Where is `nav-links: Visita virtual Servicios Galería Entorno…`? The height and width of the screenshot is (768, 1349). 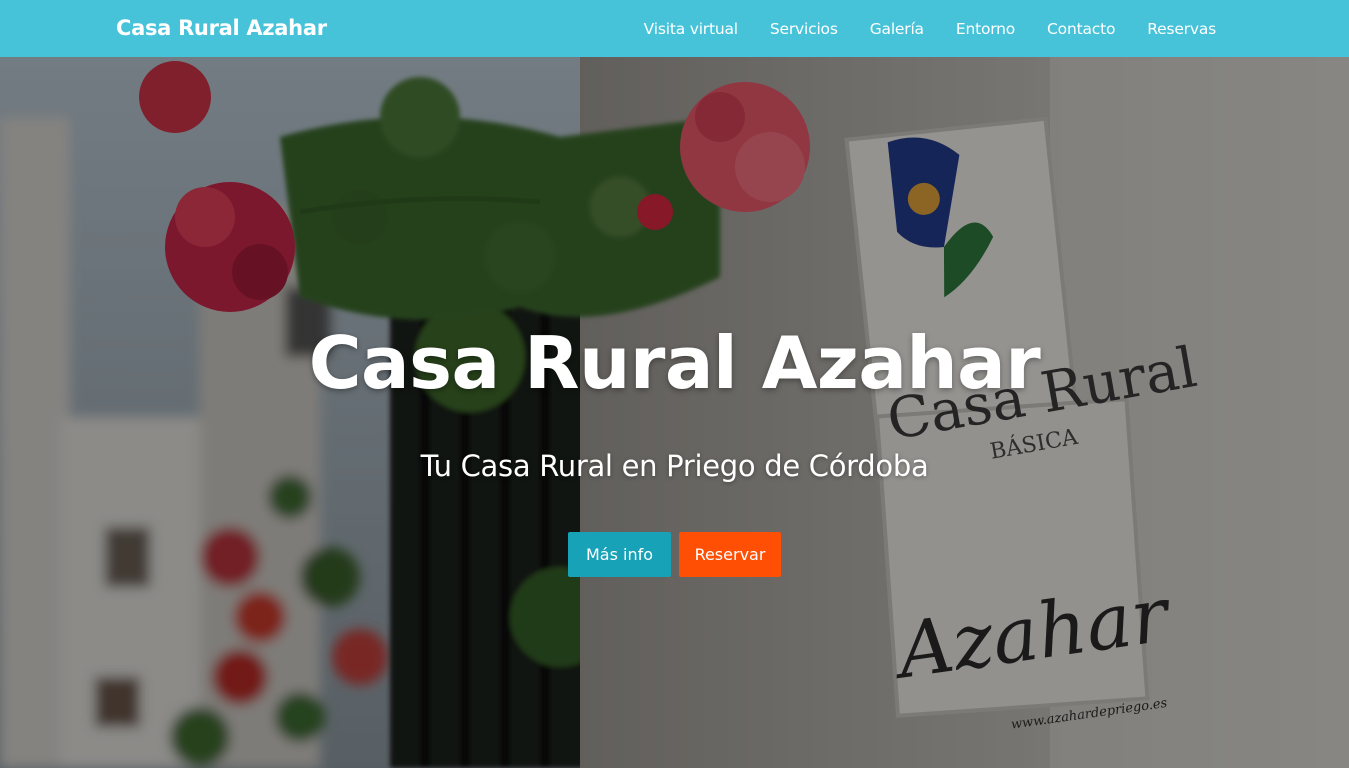
nav-links: Visita virtual Servicios Galería Entorno… is located at coordinates (914, 28).